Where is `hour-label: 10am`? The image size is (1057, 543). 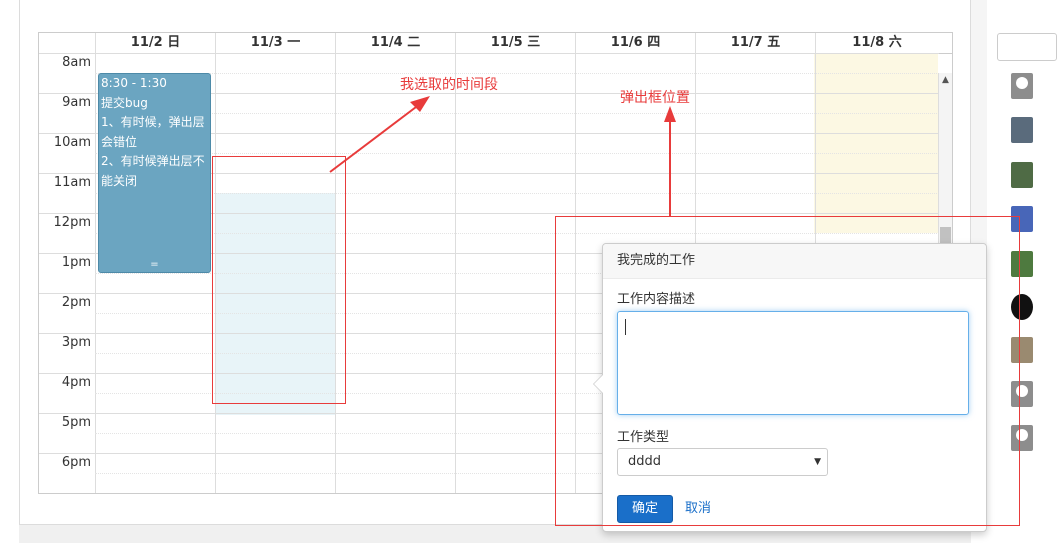
hour-label: 10am is located at coordinates (72, 142).